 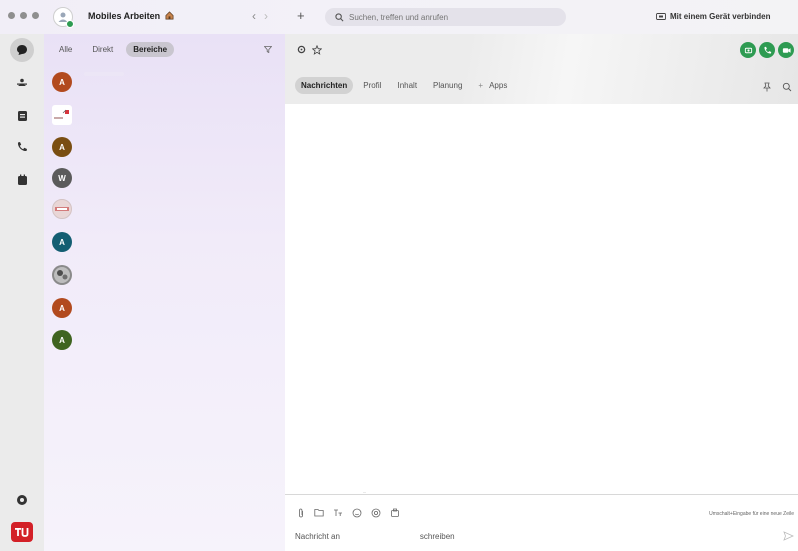 I want to click on list-item-preview, so click(x=104, y=74).